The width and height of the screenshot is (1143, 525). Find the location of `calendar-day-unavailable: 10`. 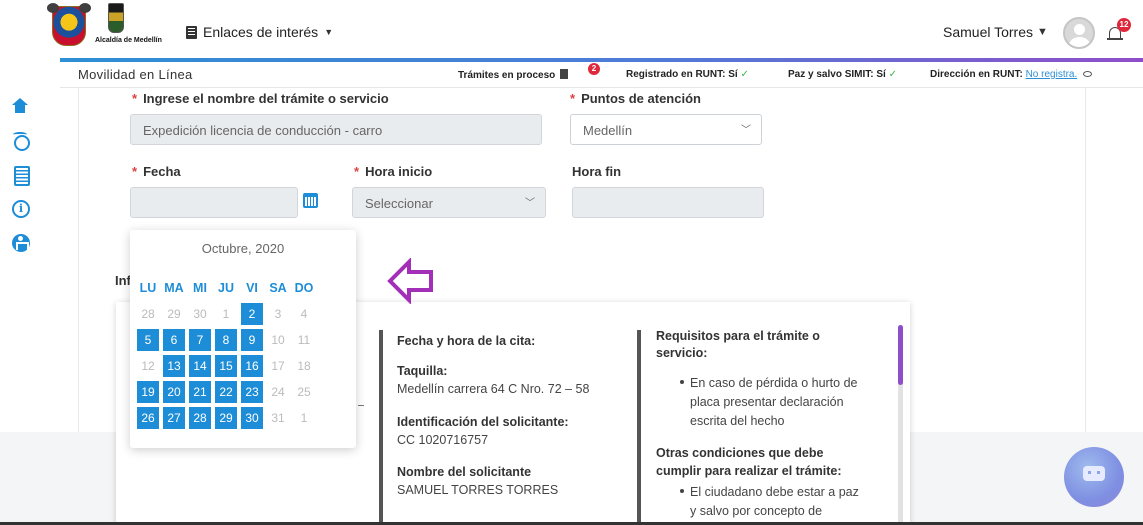

calendar-day-unavailable: 10 is located at coordinates (278, 340).